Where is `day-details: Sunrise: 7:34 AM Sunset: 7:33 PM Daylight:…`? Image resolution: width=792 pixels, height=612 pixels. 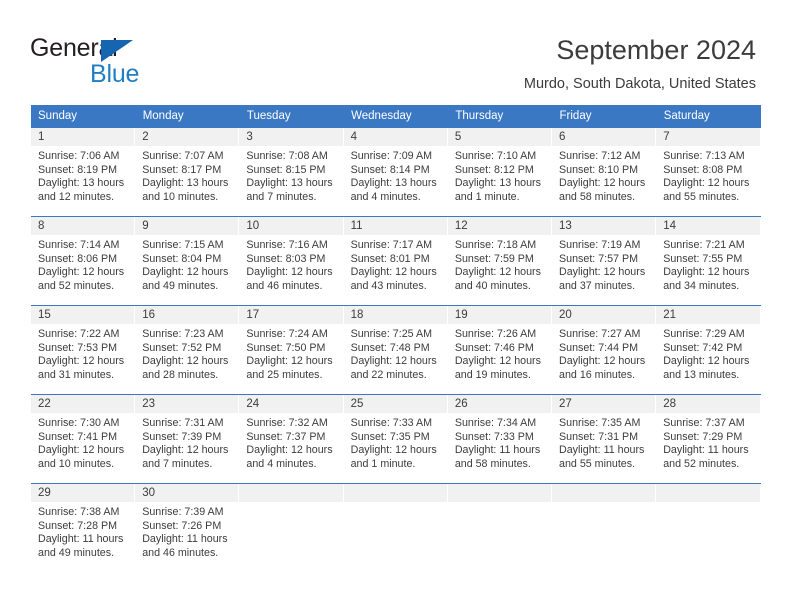
day-details: Sunrise: 7:34 AM Sunset: 7:33 PM Daylight:… is located at coordinates (500, 442).